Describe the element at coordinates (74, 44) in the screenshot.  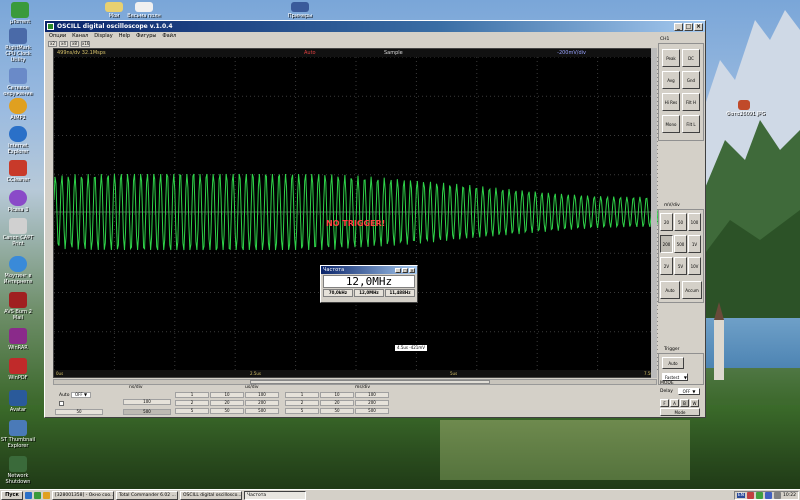
I see `zoom-x8-button: x8` at that location.